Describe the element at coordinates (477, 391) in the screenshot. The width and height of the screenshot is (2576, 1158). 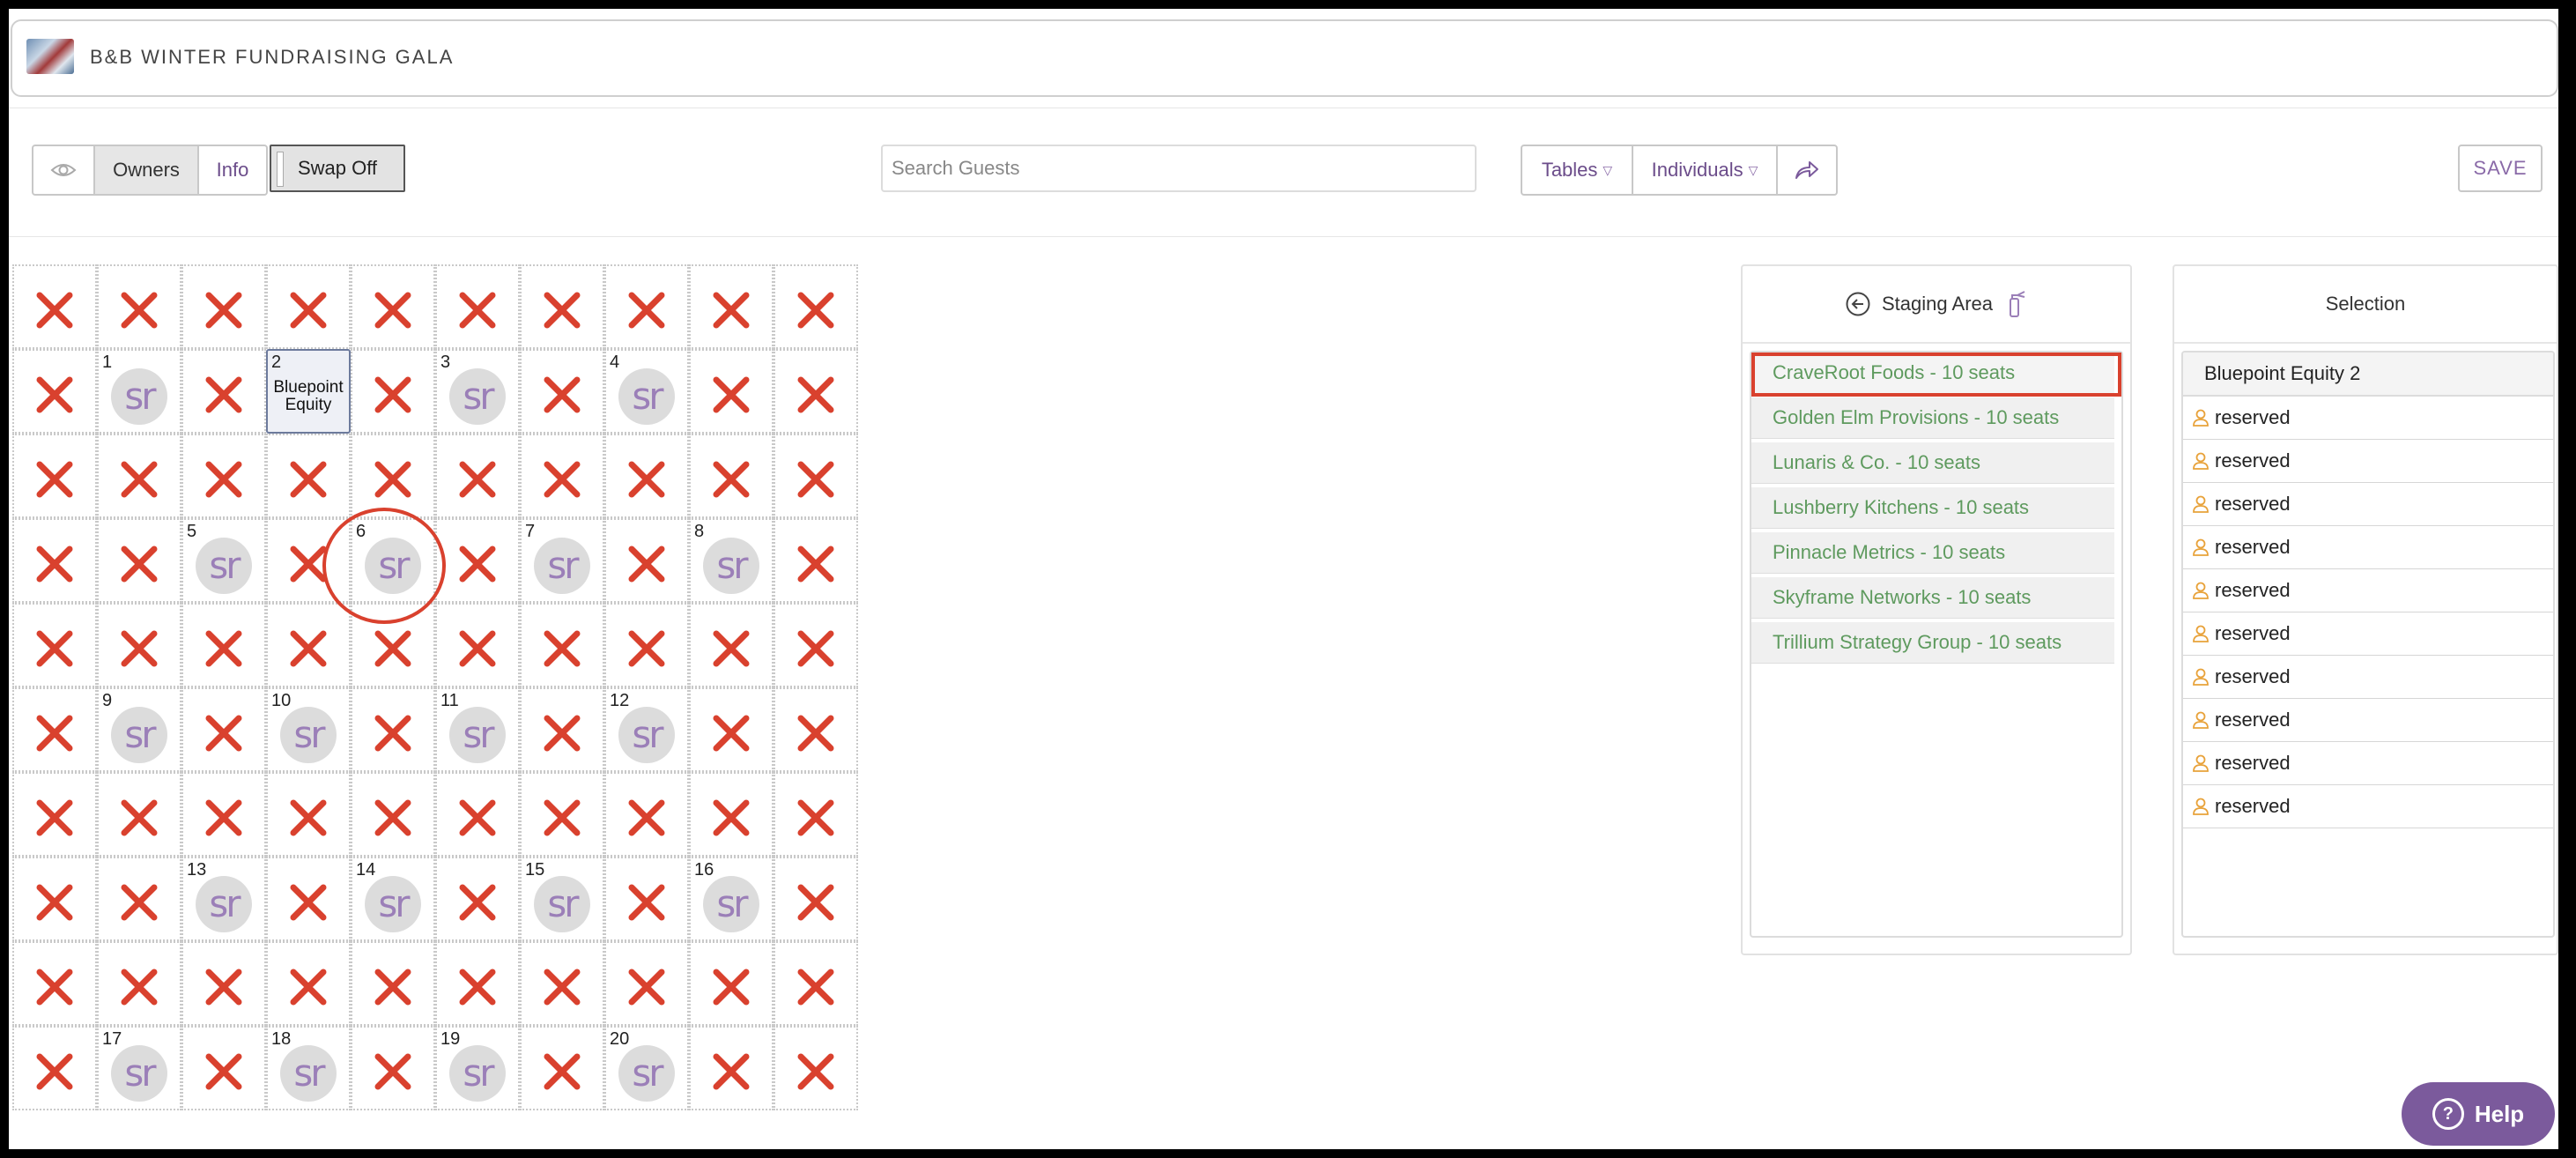
I see `table-cell-3: 3 sr` at that location.